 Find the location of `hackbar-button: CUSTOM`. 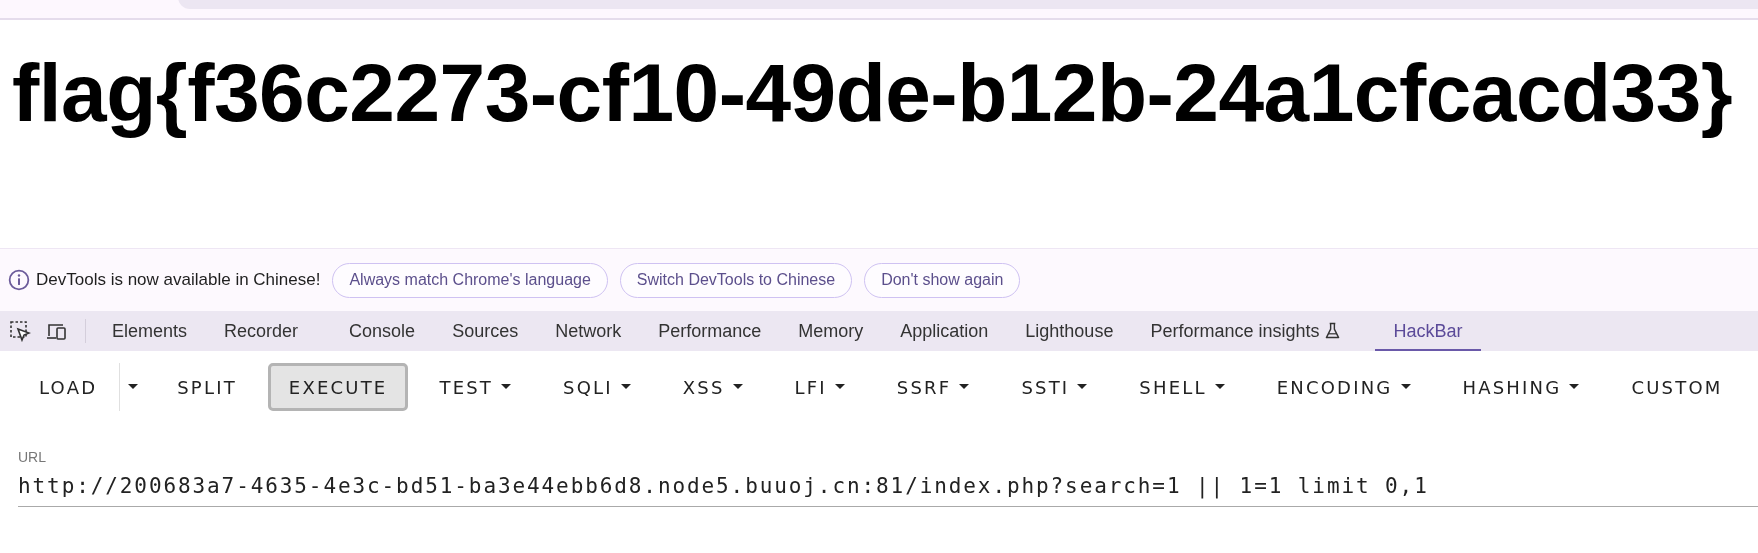

hackbar-button: CUSTOM is located at coordinates (1677, 387).